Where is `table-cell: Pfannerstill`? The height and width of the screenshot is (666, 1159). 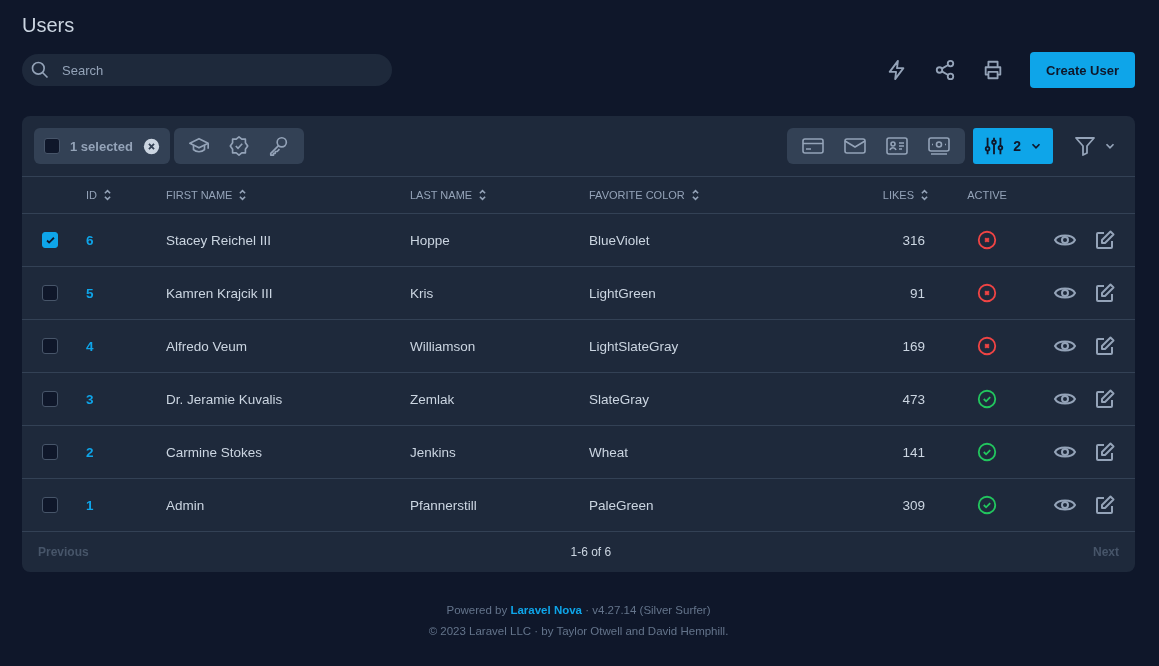
table-cell: Pfannerstill is located at coordinates (443, 505).